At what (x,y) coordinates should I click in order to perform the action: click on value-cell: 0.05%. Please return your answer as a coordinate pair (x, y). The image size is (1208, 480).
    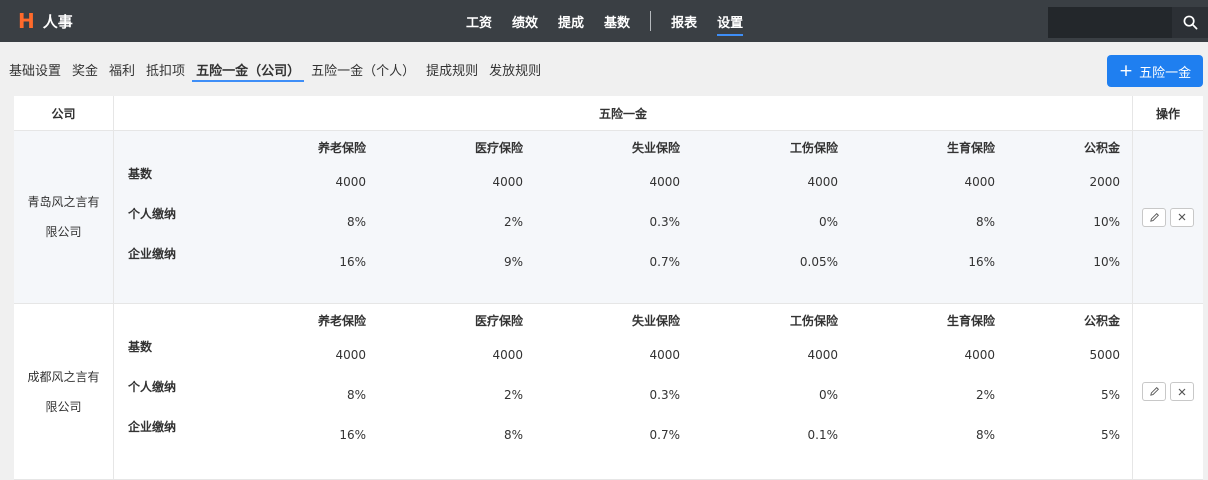
    Looking at the image, I should click on (818, 262).